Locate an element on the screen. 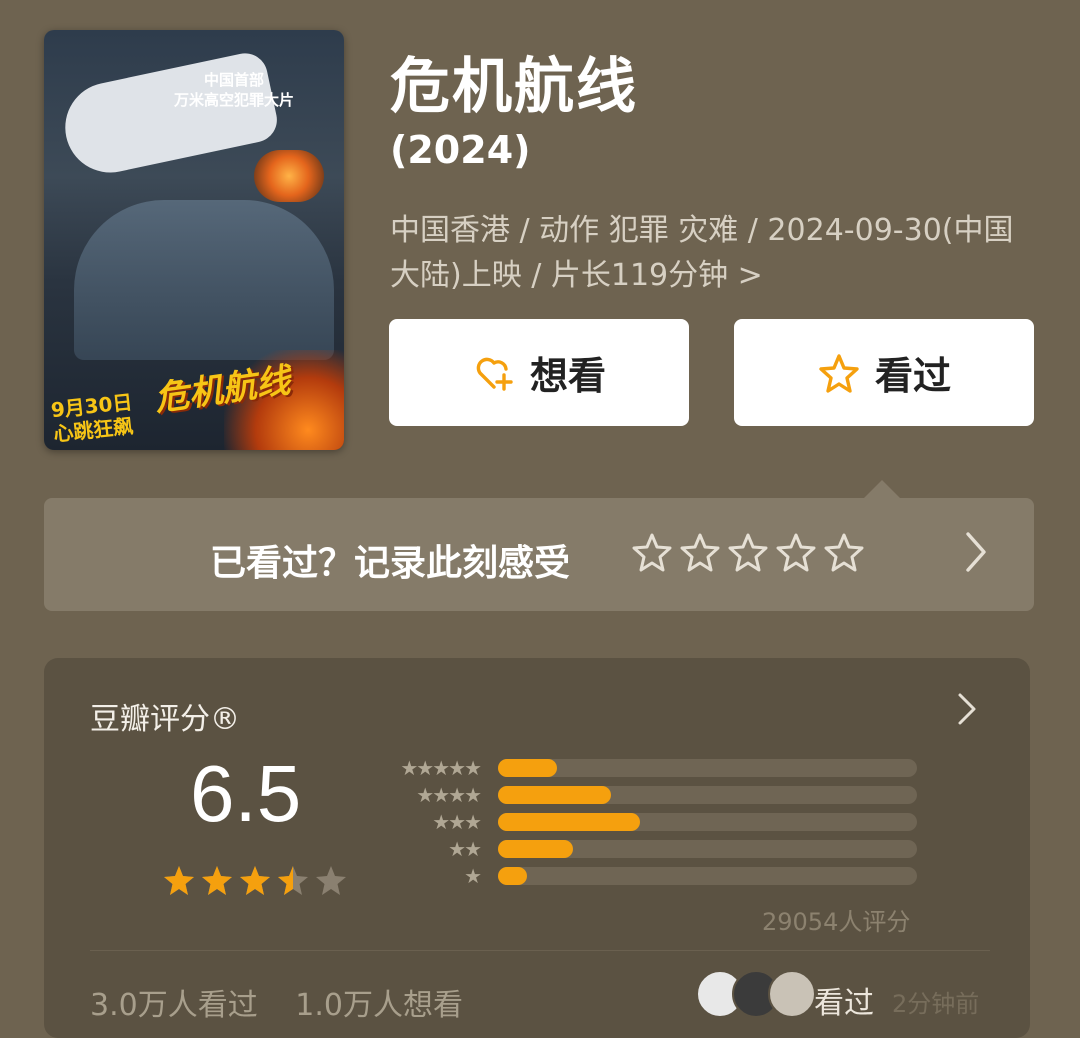 This screenshot has height=1038, width=1080. rate-star-3-icon is located at coordinates (748, 552).